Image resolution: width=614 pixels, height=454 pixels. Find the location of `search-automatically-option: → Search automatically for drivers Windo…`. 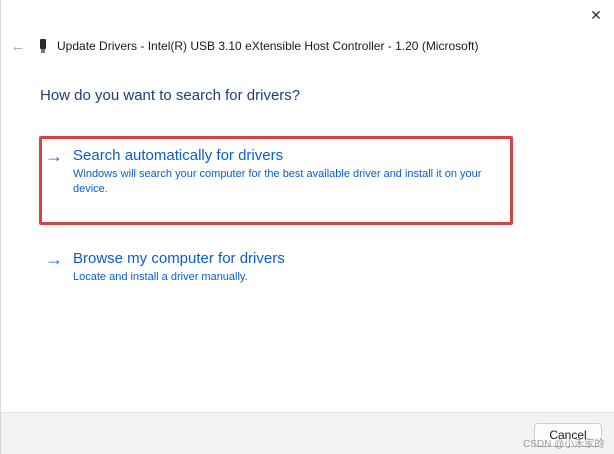

search-automatically-option: → Search automatically for drivers Windo… is located at coordinates (275, 171).